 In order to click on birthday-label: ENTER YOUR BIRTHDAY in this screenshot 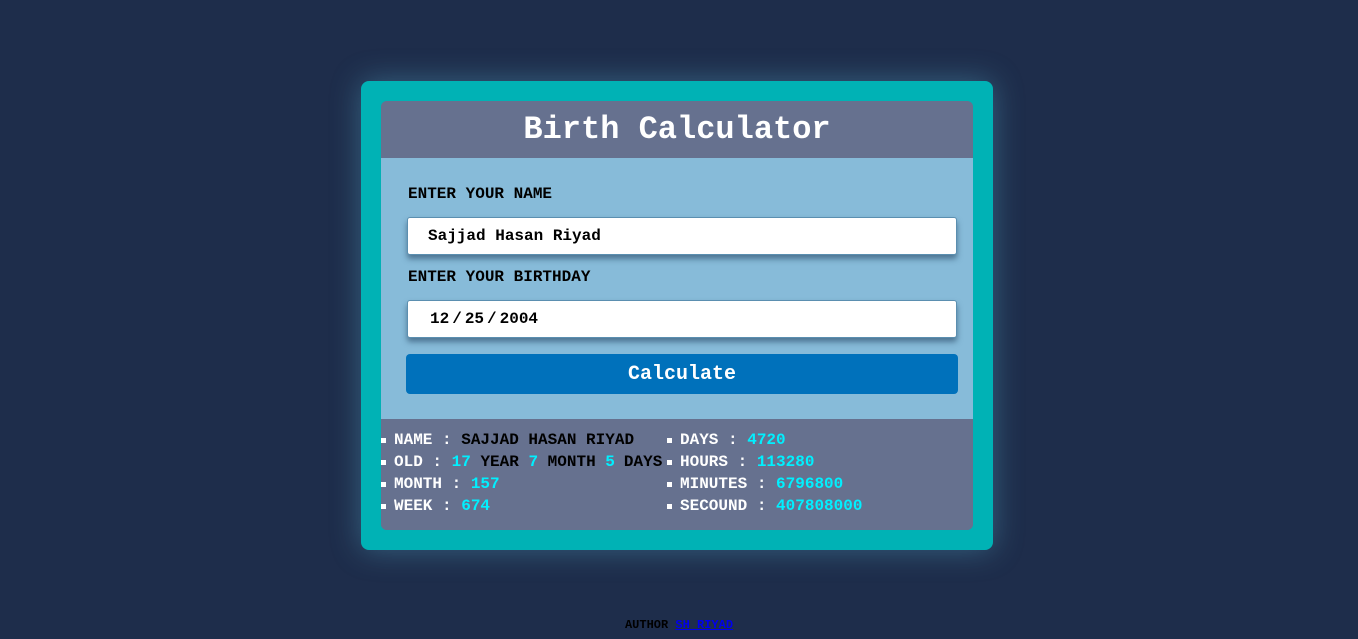, I will do `click(499, 277)`.